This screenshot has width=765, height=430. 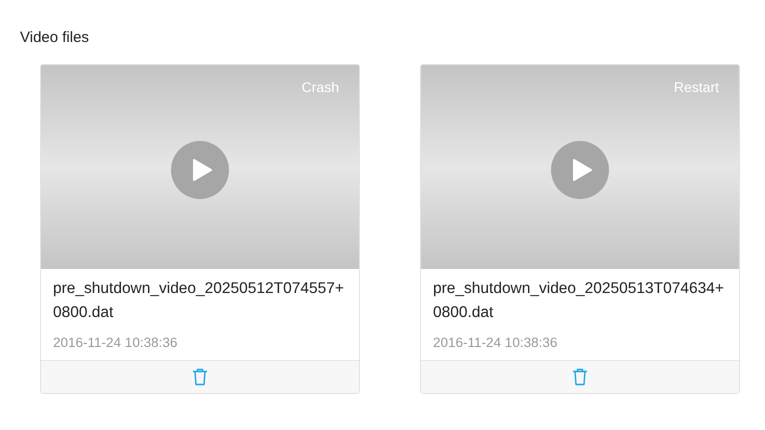 I want to click on section-title: Video files, so click(x=54, y=38).